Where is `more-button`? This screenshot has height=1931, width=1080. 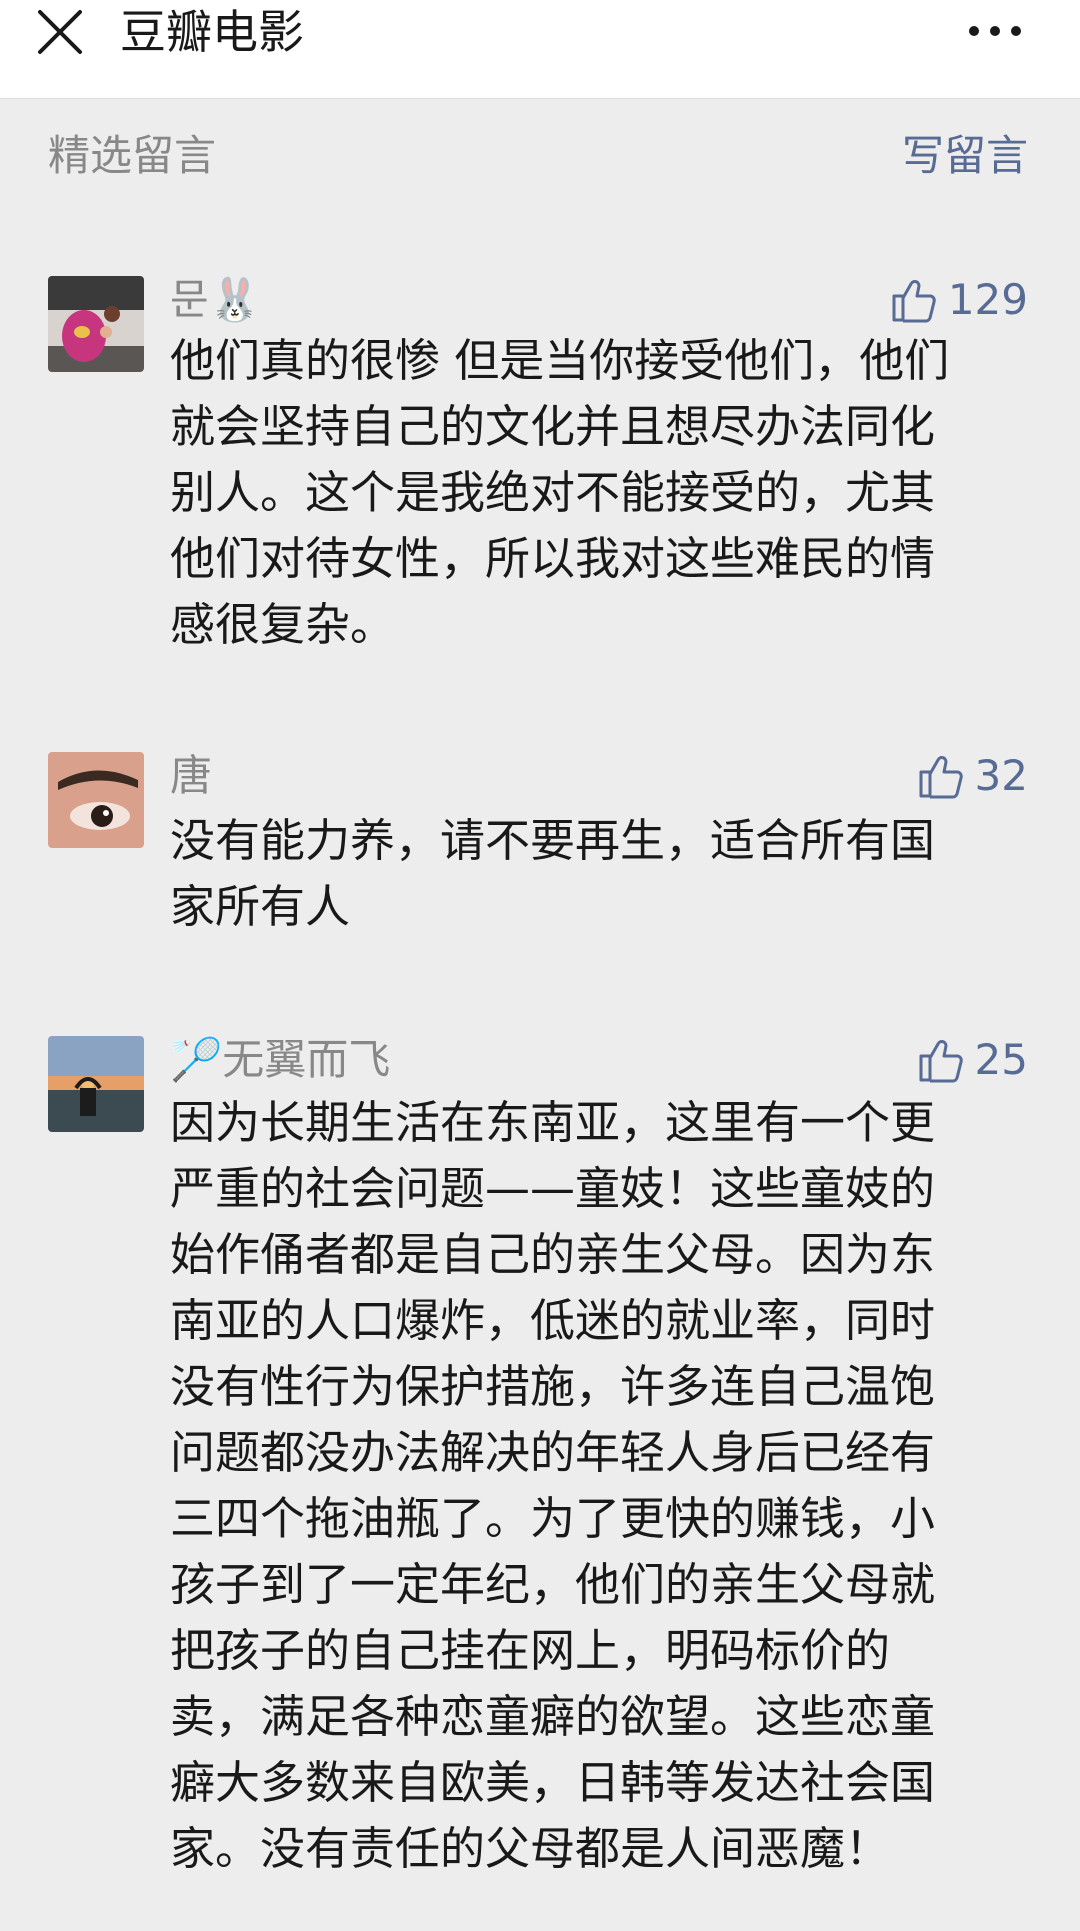 more-button is located at coordinates (995, 31).